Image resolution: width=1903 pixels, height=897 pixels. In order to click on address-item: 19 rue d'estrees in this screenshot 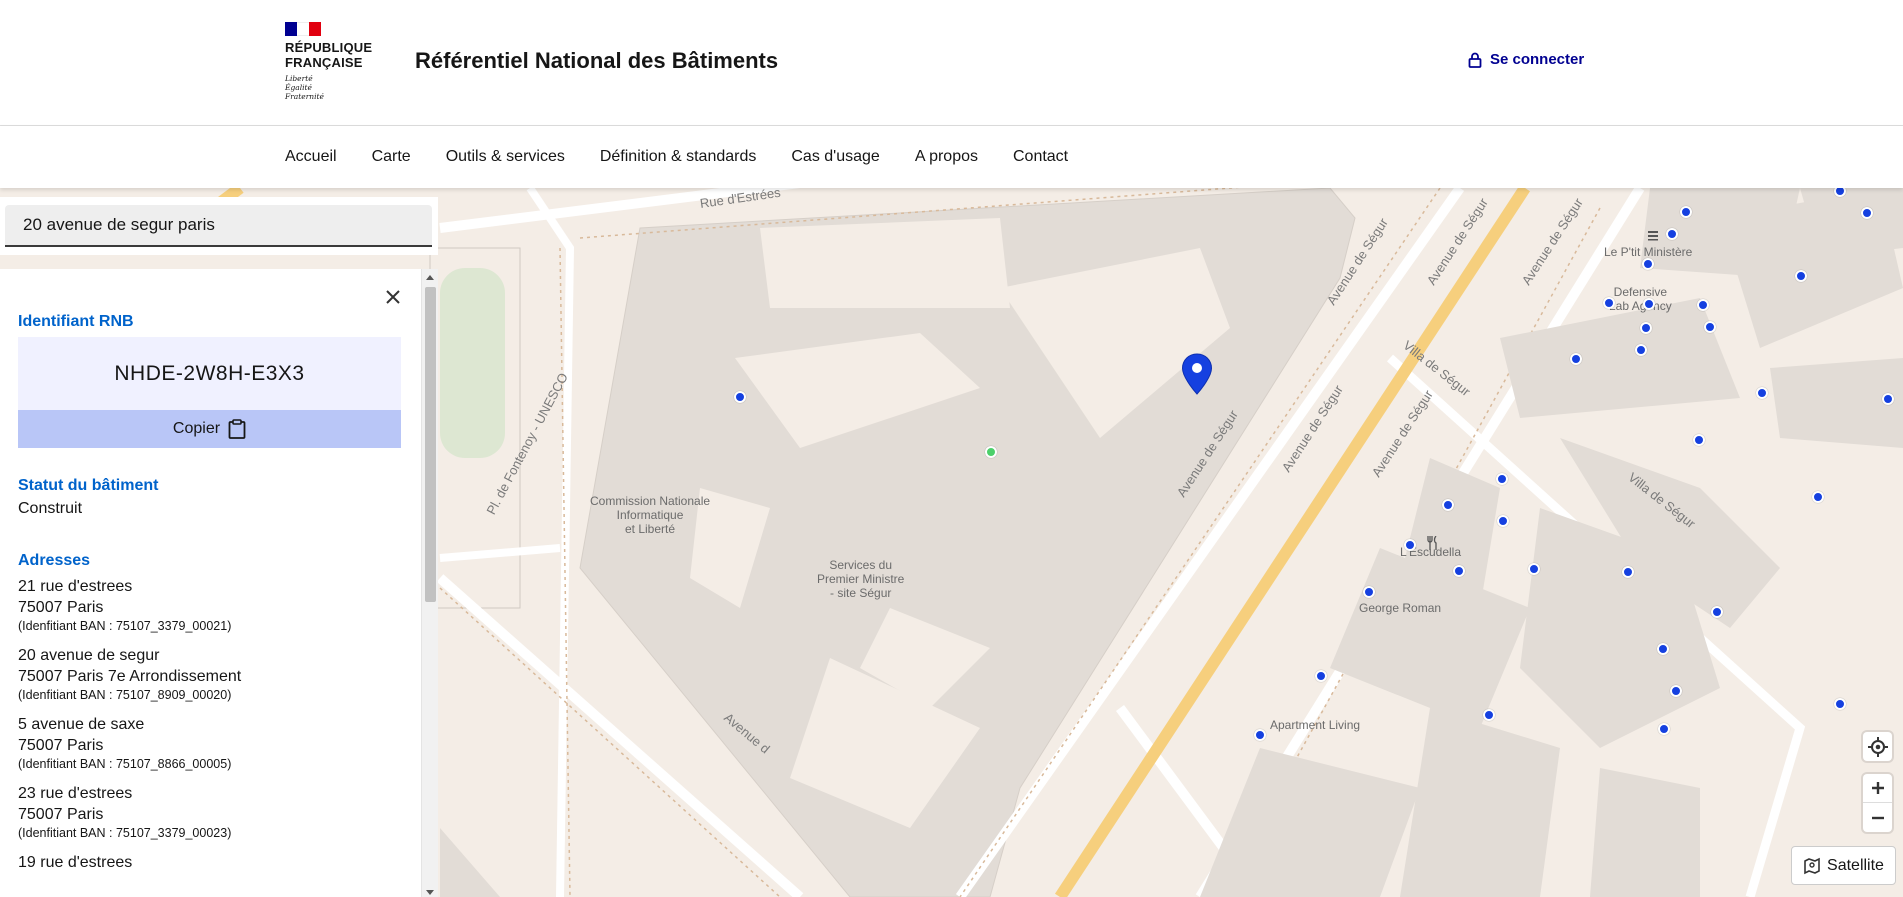, I will do `click(213, 862)`.